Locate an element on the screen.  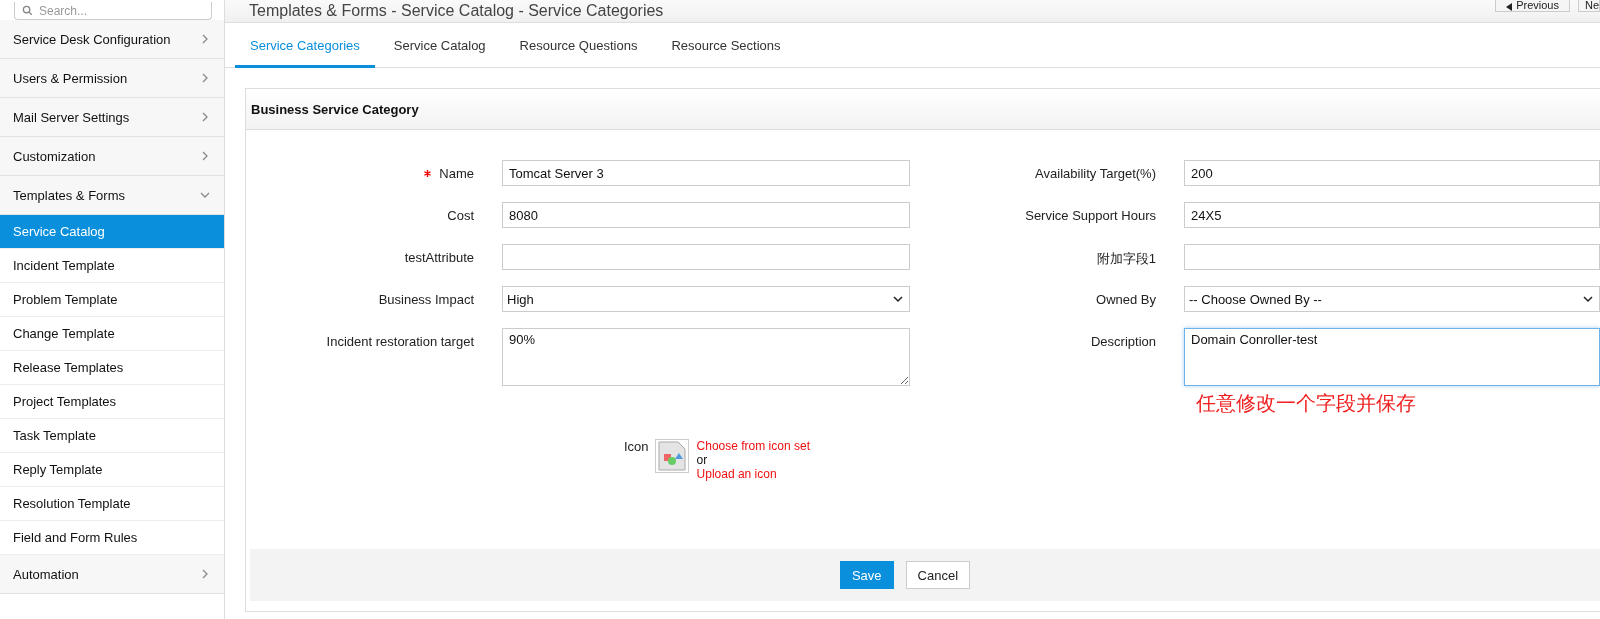
sidebar-group: Templates & Forms is located at coordinates (112, 195).